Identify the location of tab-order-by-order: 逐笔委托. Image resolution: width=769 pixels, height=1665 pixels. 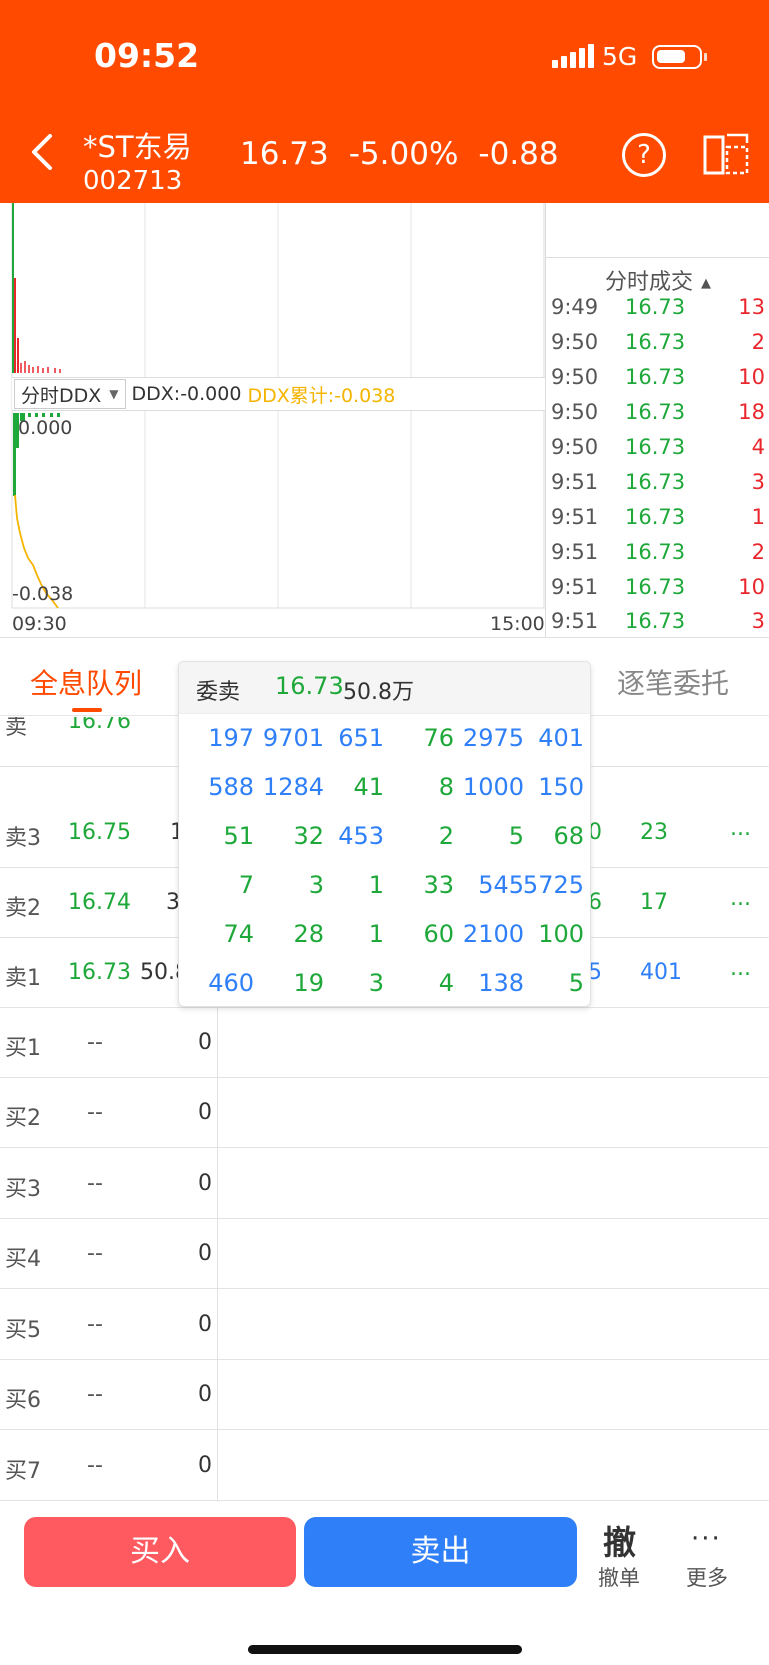
(673, 682).